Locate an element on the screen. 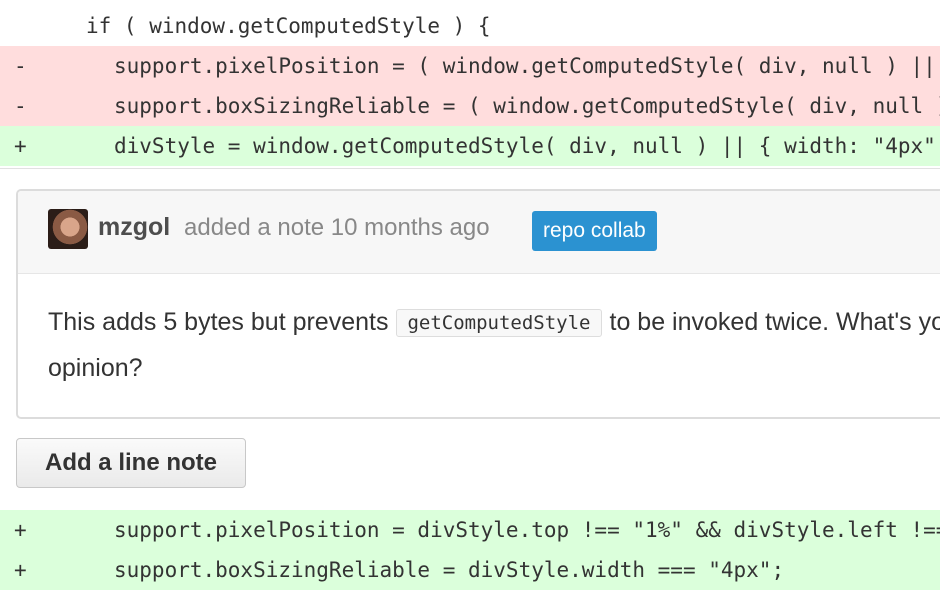  diff-code: if ( window.getComputedStyle ) { is located at coordinates (288, 26).